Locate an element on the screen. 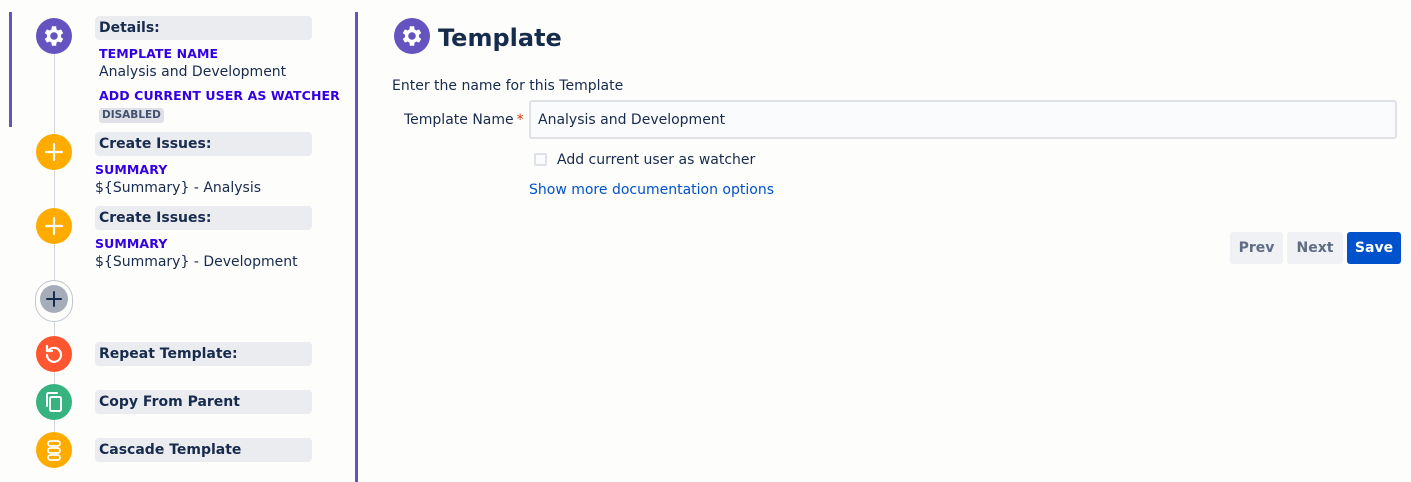  field-value-template-name: Analysis and Development is located at coordinates (193, 72).